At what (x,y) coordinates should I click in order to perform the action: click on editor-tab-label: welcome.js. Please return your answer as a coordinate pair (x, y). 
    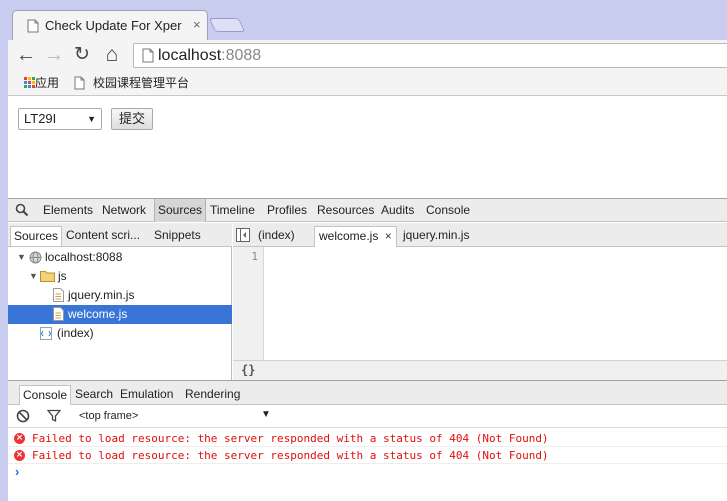
    Looking at the image, I should click on (349, 236).